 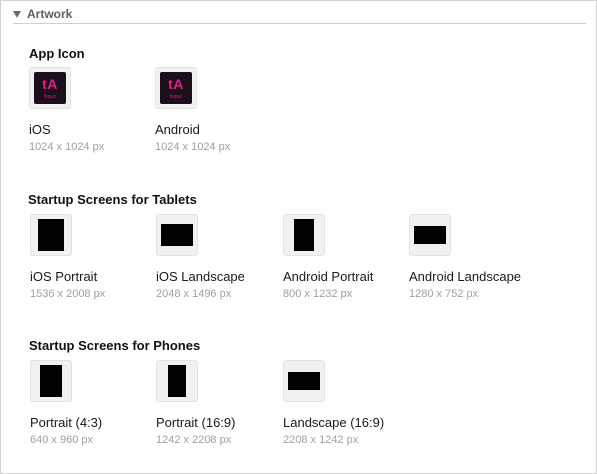 I want to click on asset-label: Android Landscape, so click(x=465, y=276).